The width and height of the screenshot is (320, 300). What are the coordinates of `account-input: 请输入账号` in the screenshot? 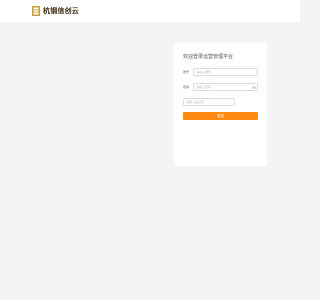 It's located at (225, 72).